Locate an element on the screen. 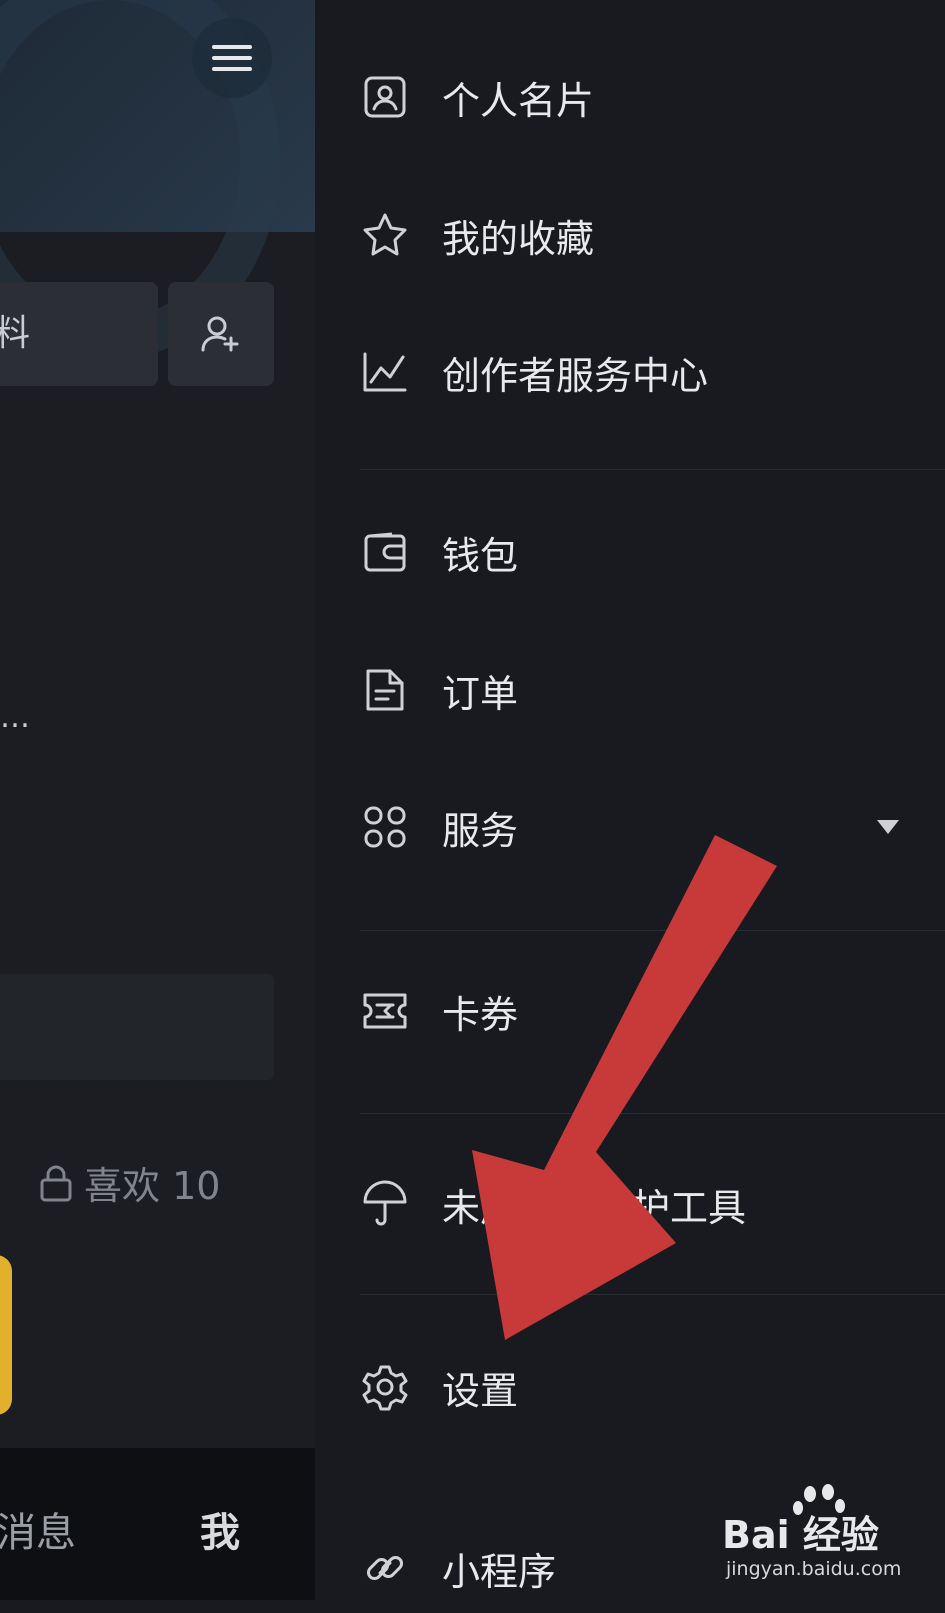 The image size is (945, 1613). umbrella-icon is located at coordinates (385, 1204).